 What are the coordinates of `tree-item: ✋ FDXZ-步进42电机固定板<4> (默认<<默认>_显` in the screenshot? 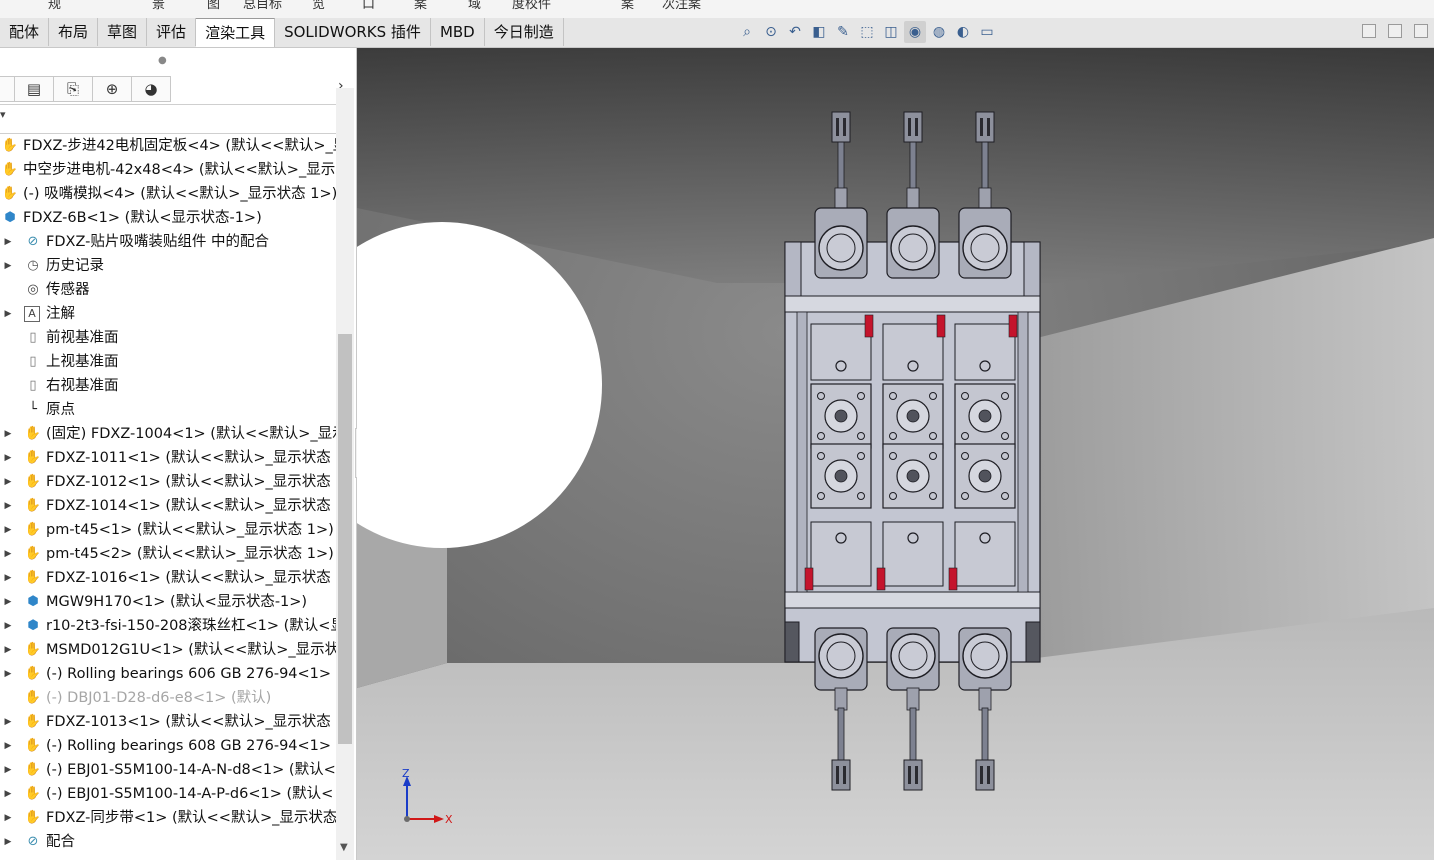 It's located at (168, 146).